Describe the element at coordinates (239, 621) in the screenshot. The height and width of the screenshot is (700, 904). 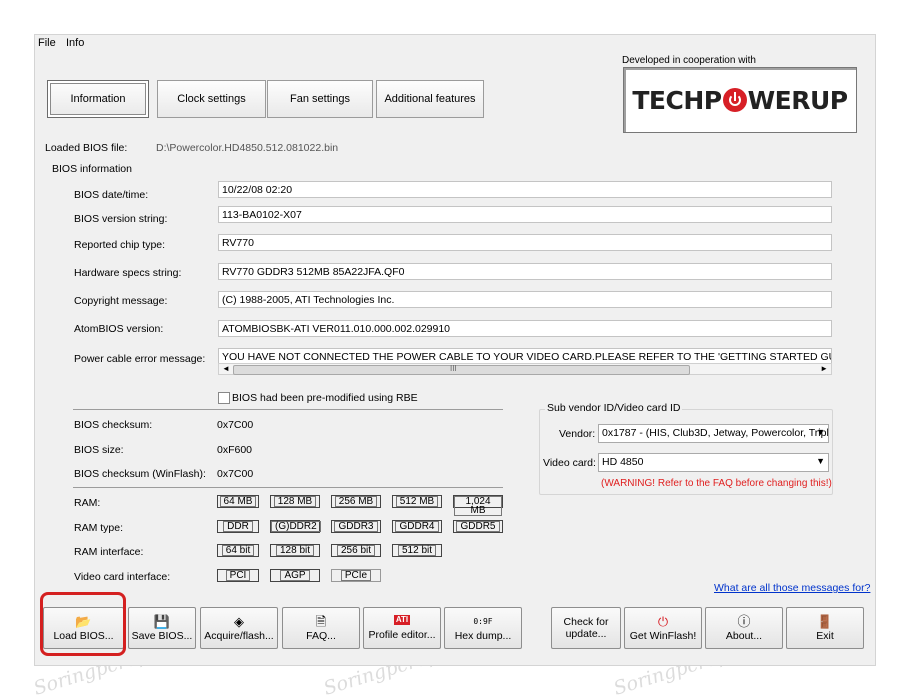
I see `chip-icon: ◈` at that location.